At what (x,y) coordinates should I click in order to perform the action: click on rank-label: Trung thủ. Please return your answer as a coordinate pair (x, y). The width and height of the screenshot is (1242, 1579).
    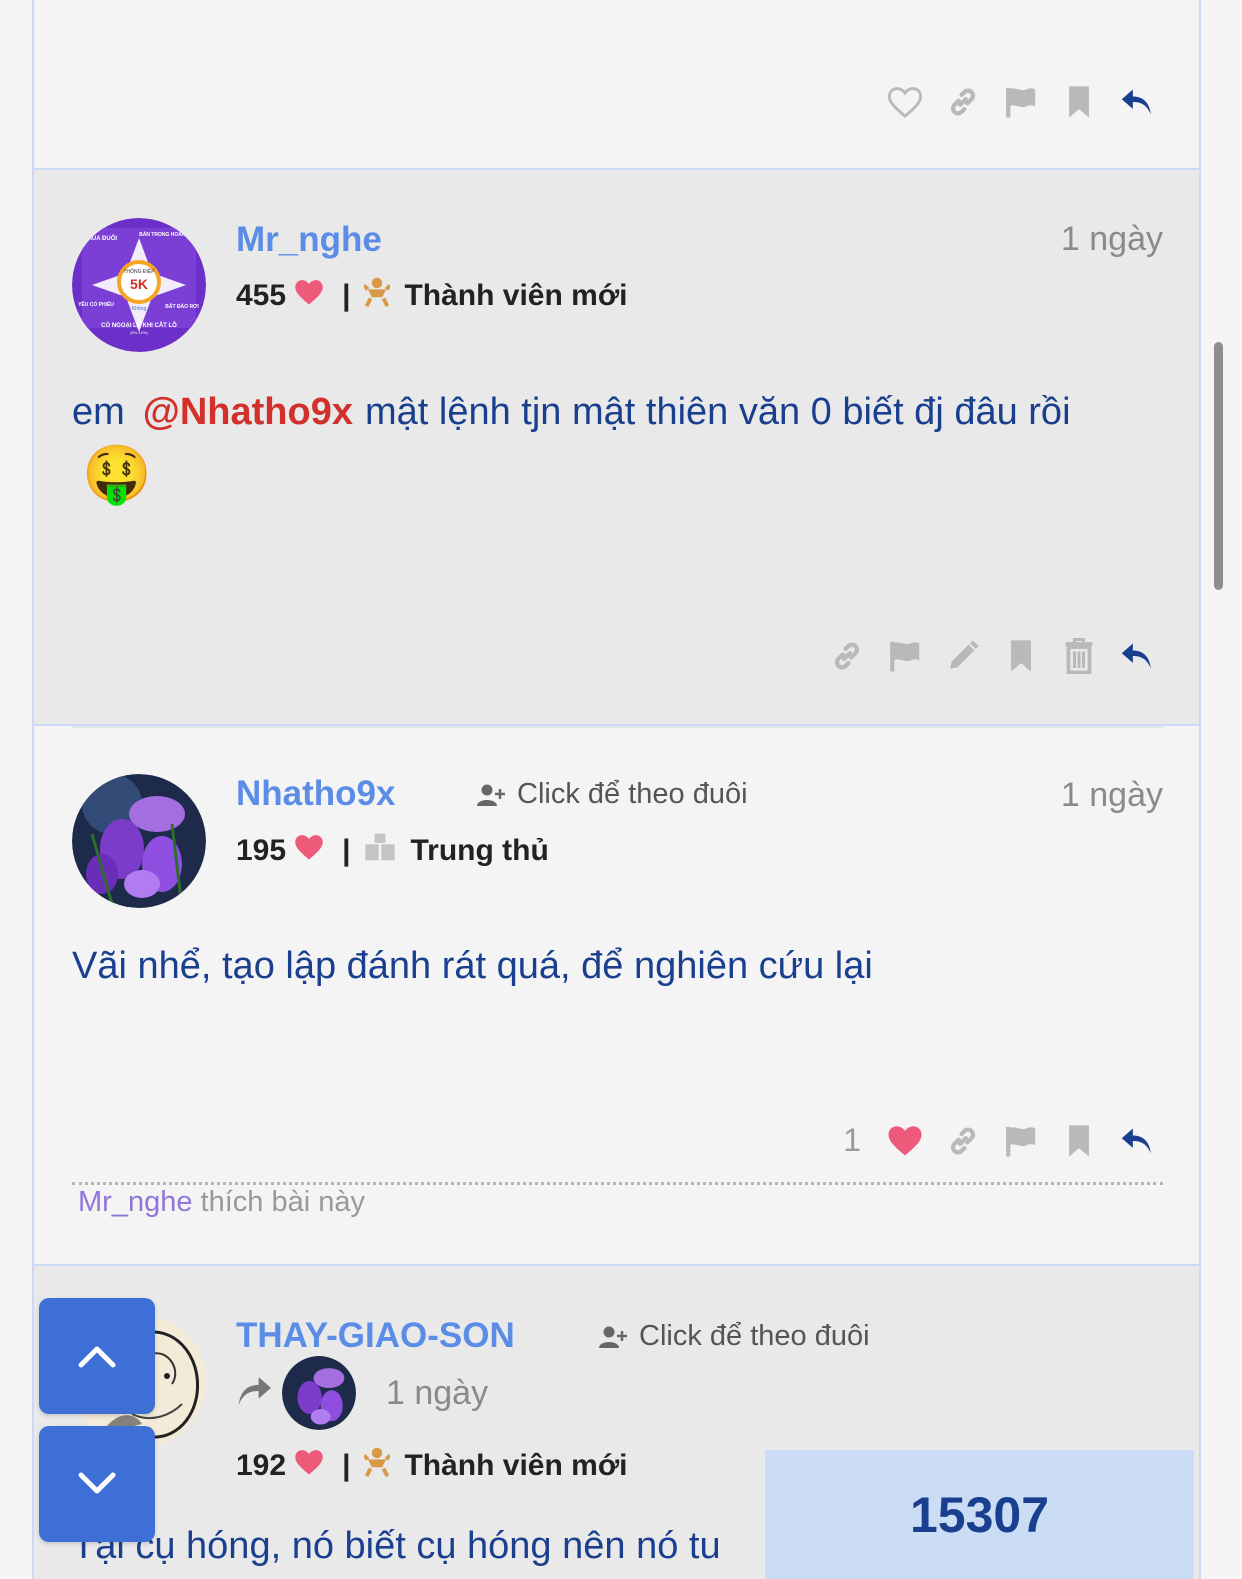
    Looking at the image, I should click on (479, 850).